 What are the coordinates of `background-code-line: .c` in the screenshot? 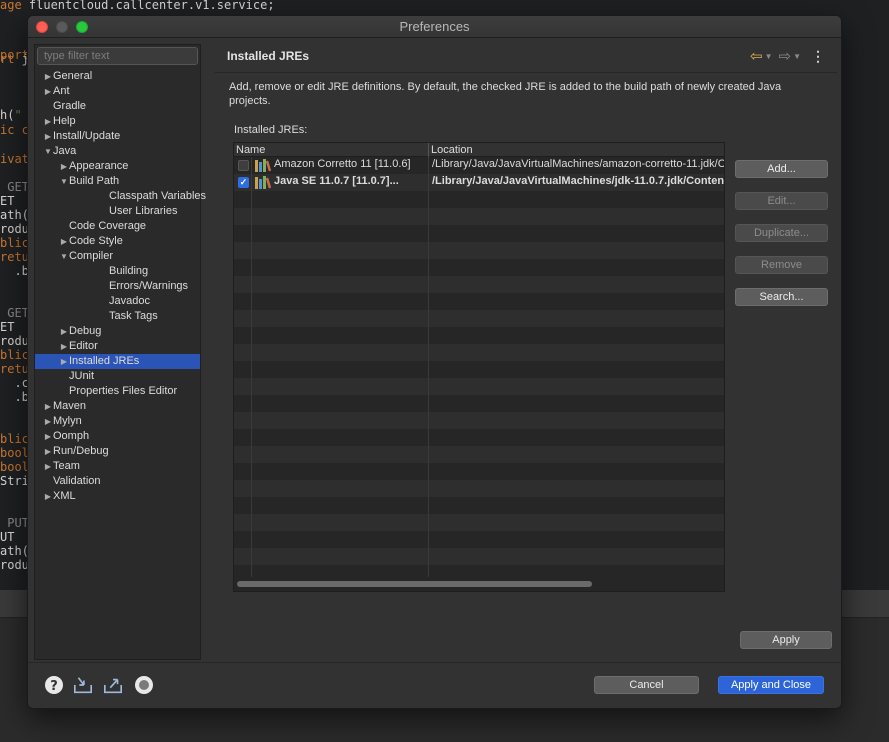 It's located at (14, 383).